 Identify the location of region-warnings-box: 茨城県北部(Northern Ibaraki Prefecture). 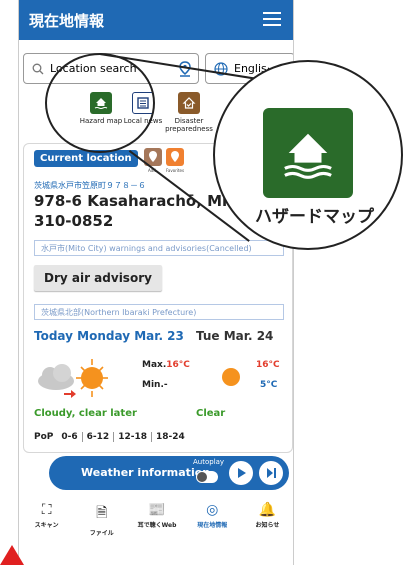
(159, 312).